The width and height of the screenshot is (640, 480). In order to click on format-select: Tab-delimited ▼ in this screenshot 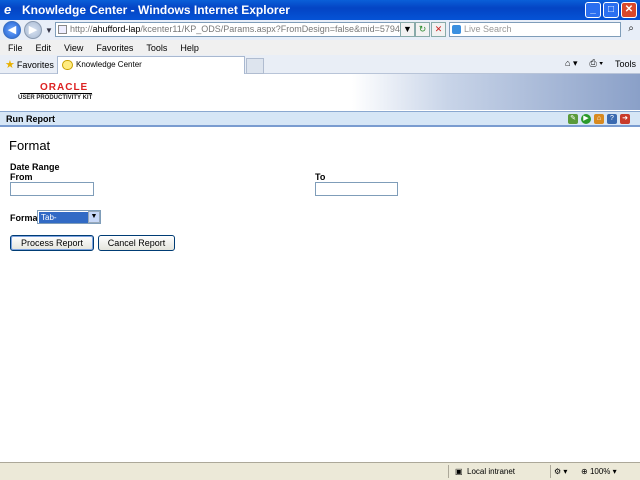, I will do `click(69, 221)`.